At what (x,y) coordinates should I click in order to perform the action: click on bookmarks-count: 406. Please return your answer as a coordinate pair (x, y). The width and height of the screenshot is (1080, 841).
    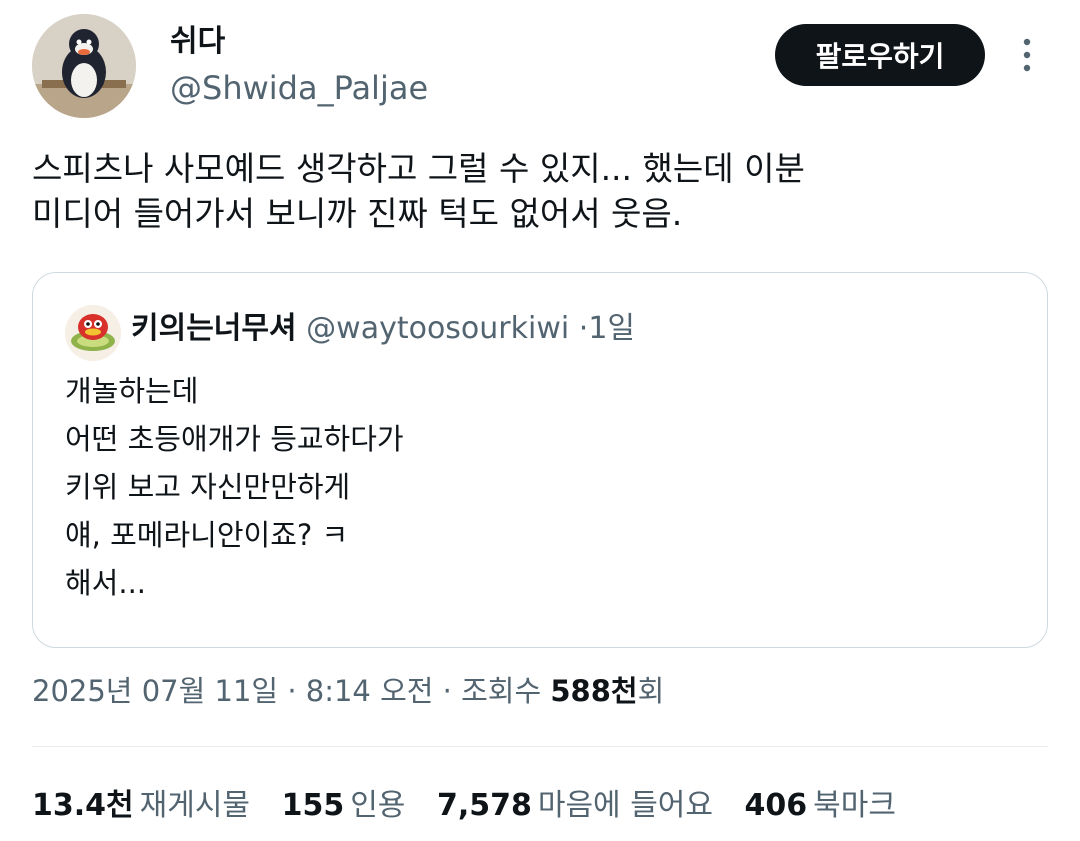
    Looking at the image, I should click on (776, 805).